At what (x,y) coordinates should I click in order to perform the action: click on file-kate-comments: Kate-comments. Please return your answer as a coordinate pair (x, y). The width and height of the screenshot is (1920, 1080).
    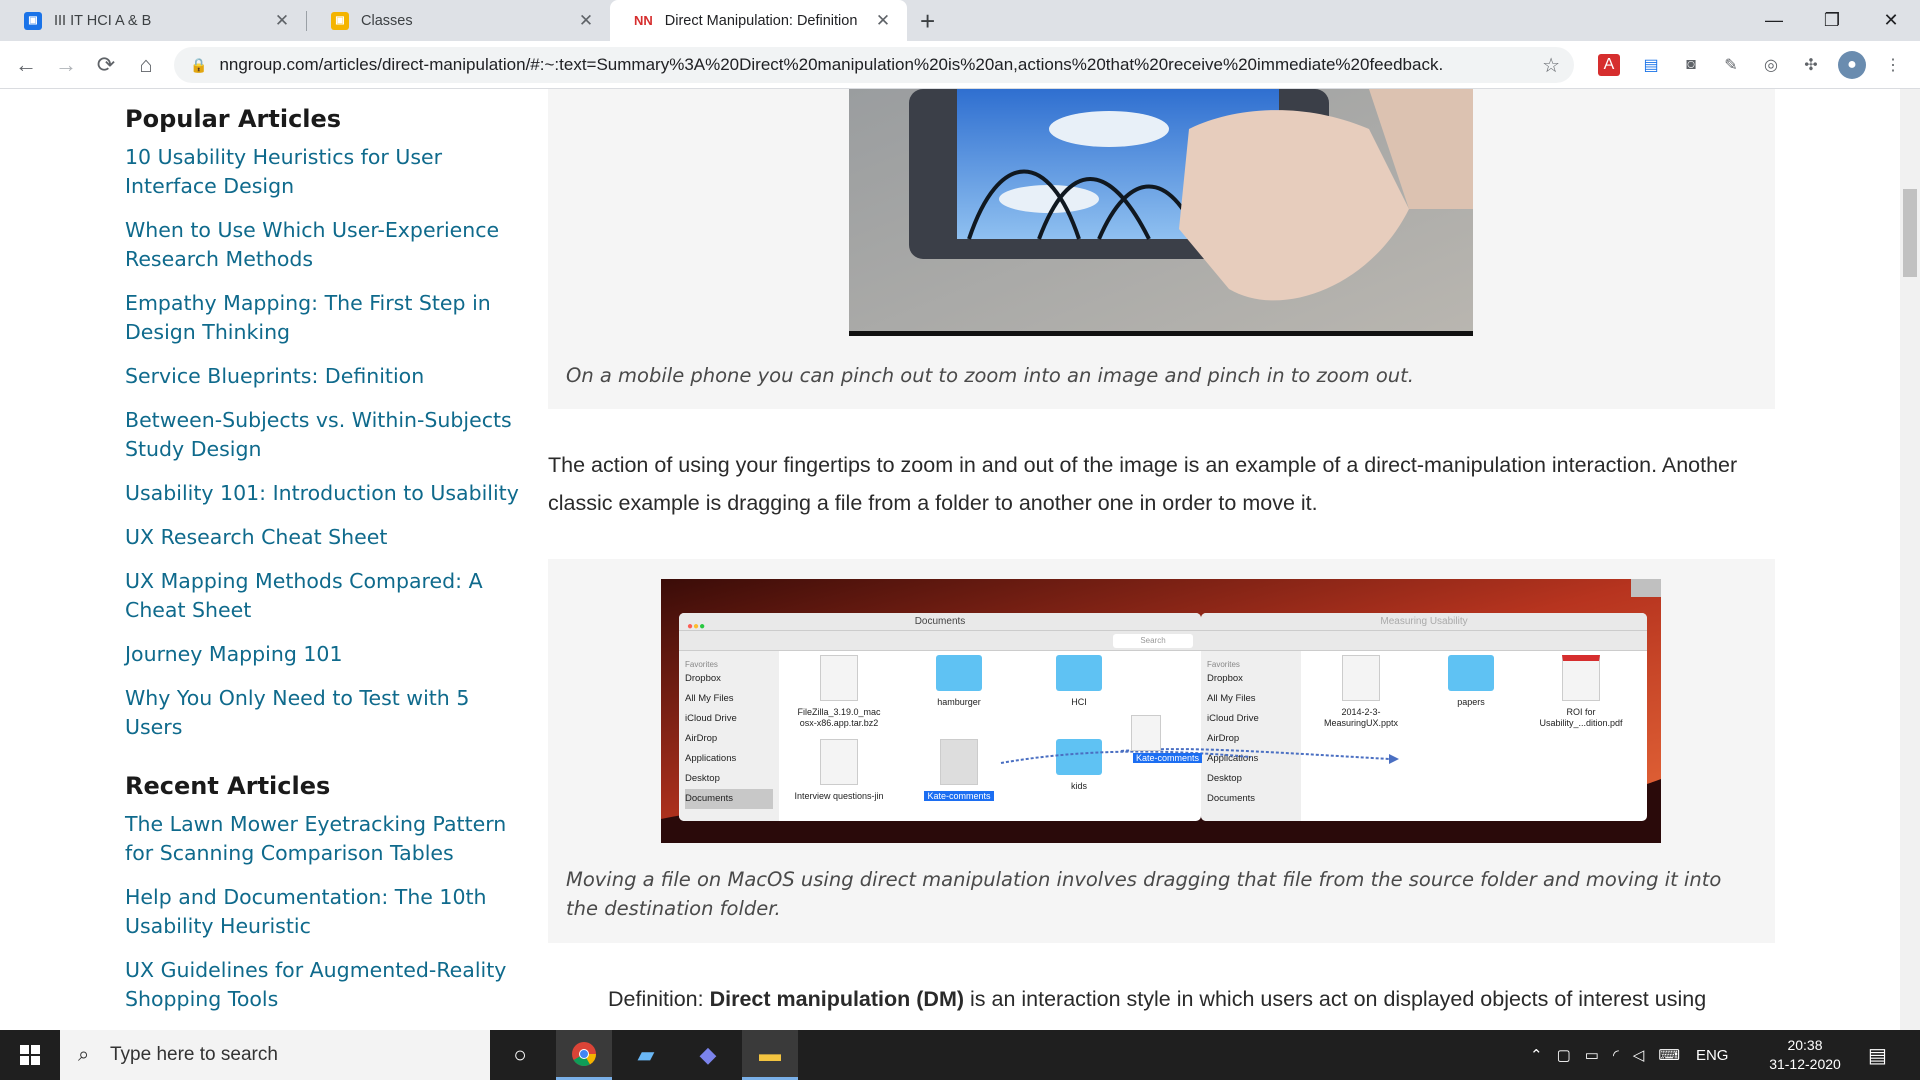
    Looking at the image, I should click on (959, 770).